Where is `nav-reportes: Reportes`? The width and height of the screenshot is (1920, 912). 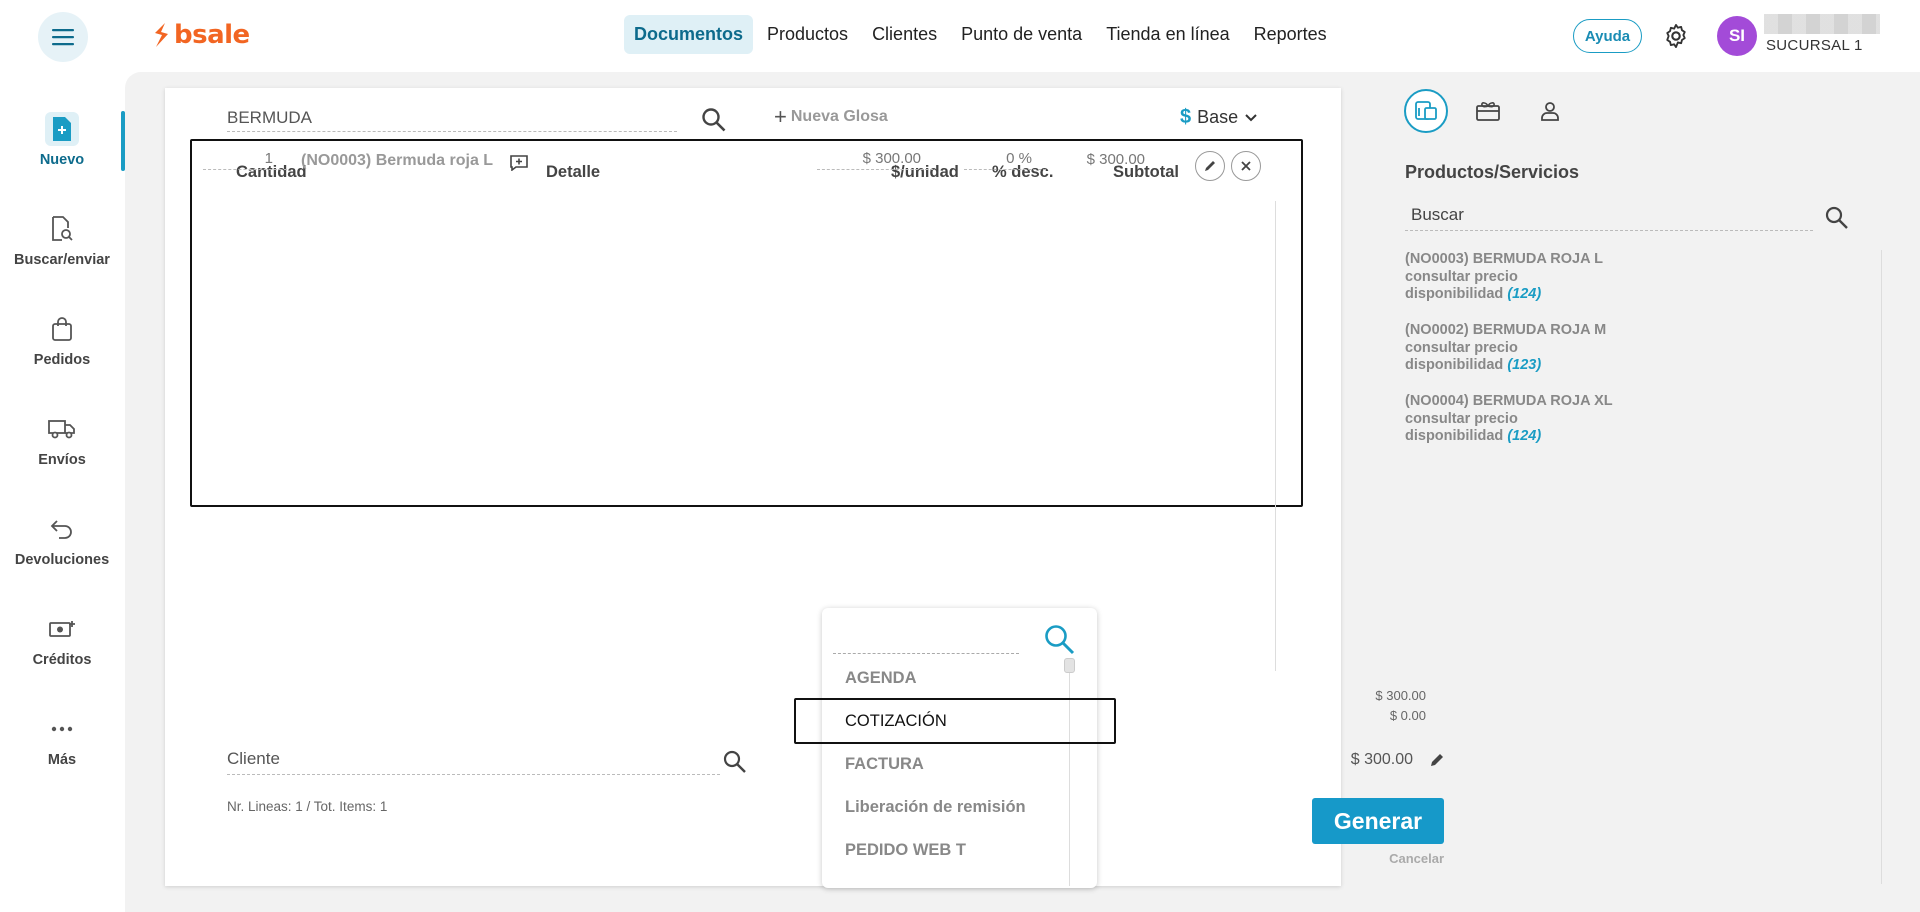
nav-reportes: Reportes is located at coordinates (1290, 34).